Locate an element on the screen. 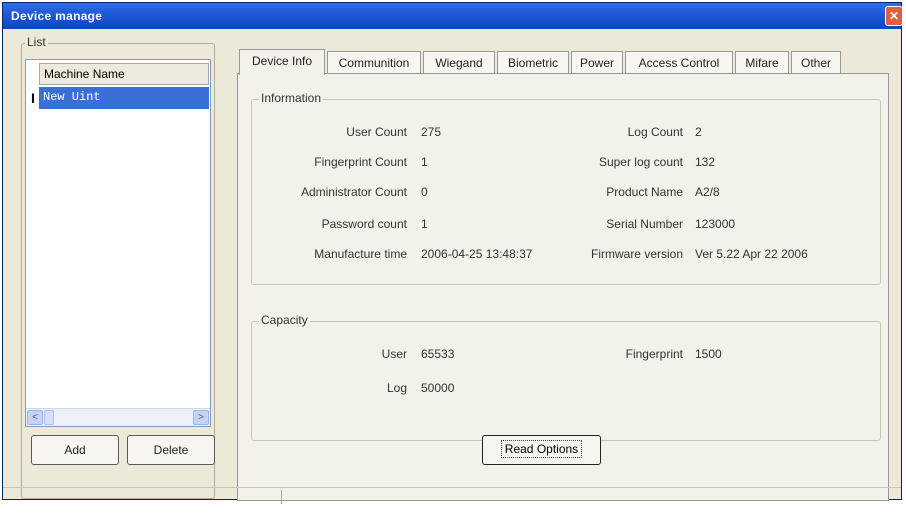 This screenshot has height=513, width=906. manufacture-time-label: Manufacture time is located at coordinates (360, 254).